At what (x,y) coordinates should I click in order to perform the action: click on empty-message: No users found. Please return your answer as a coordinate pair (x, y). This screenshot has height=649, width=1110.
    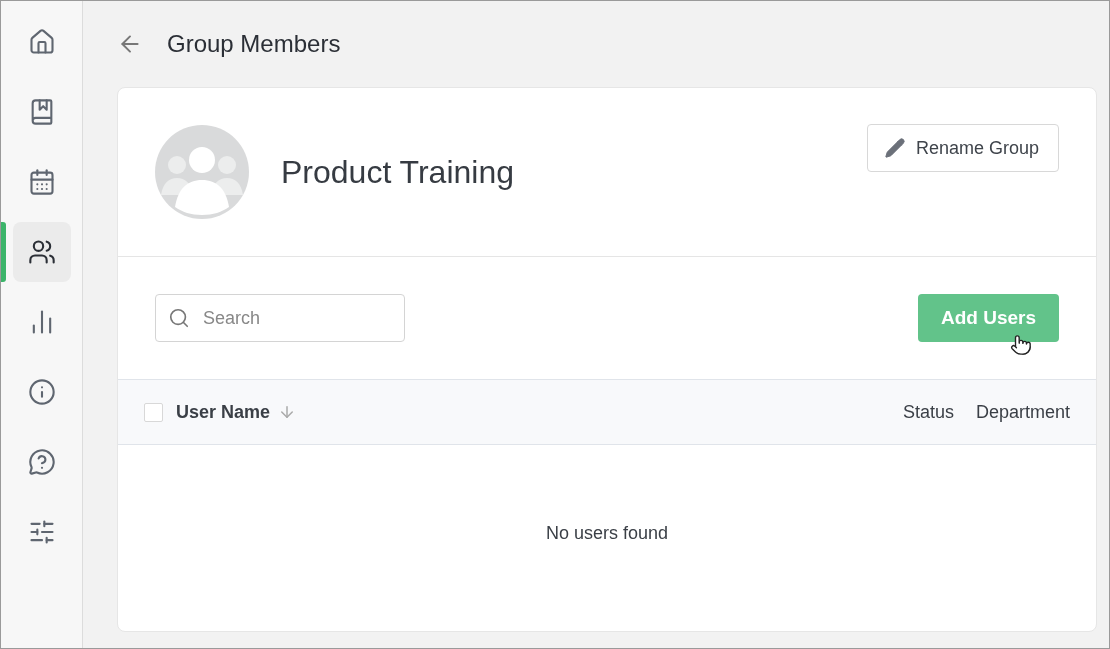
    Looking at the image, I should click on (607, 533).